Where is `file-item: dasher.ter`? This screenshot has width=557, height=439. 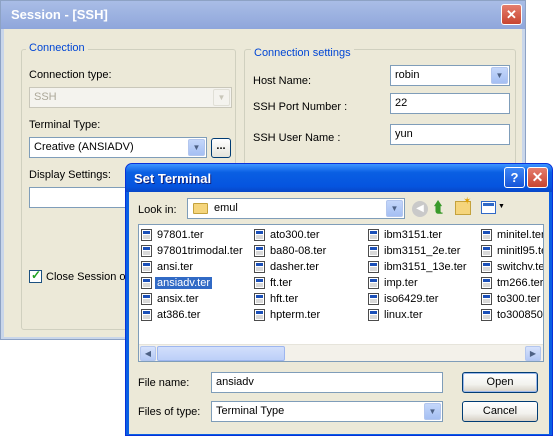 file-item: dasher.ter is located at coordinates (310, 267).